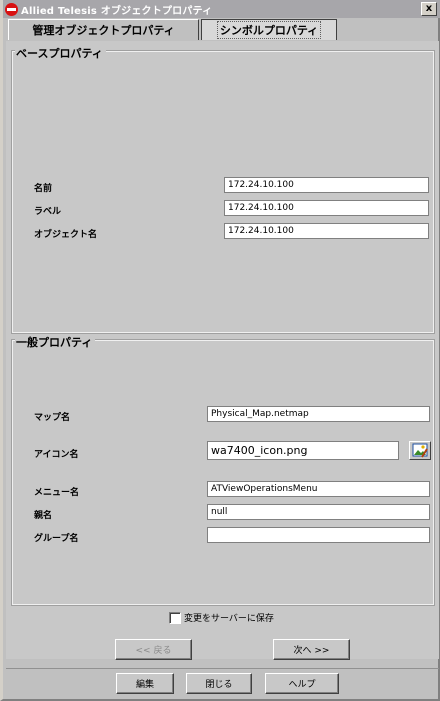 This screenshot has width=440, height=701. What do you see at coordinates (56, 455) in the screenshot?
I see `icon-name-label: アイコン名` at bounding box center [56, 455].